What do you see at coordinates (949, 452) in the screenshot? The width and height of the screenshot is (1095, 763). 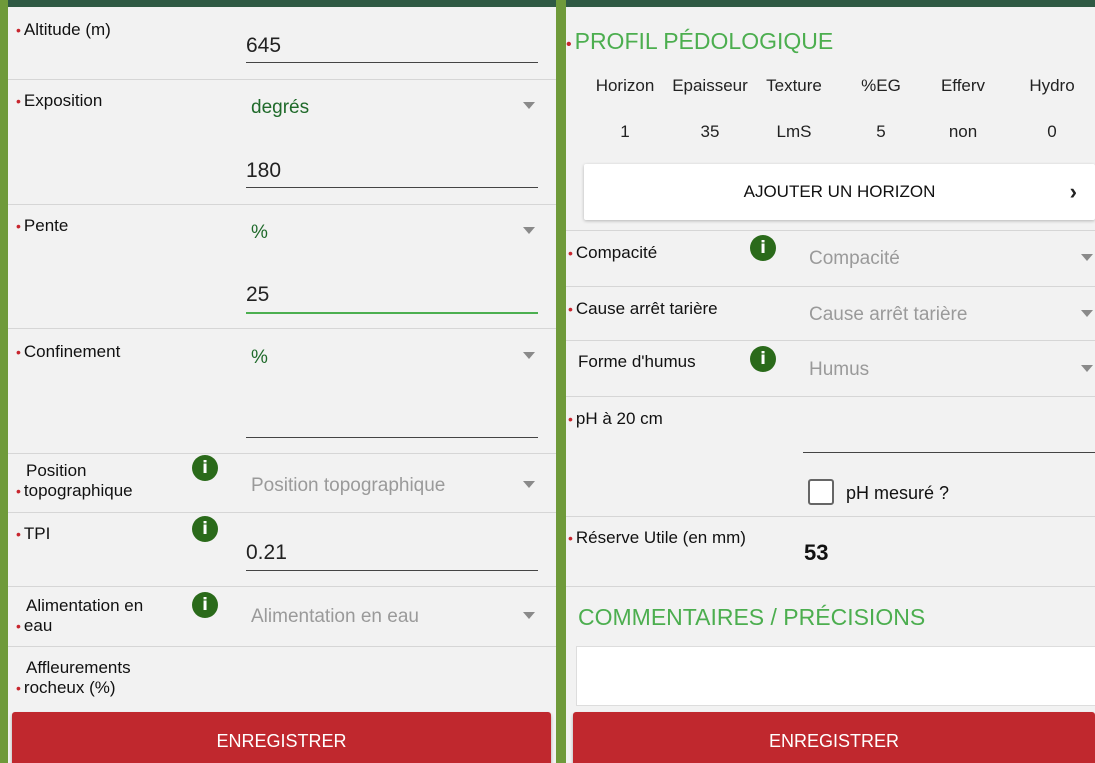 I see `ph-underline` at bounding box center [949, 452].